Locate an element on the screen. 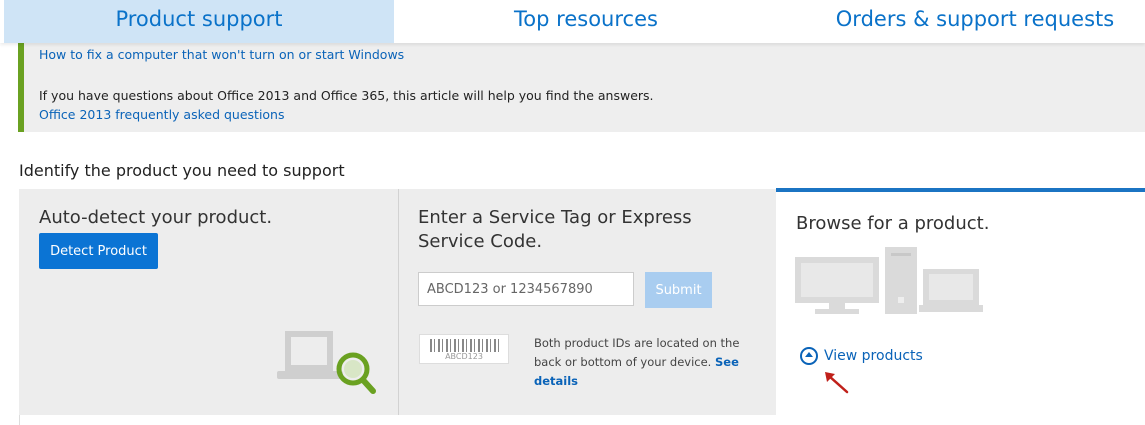 The height and width of the screenshot is (425, 1145). laptop-magnifier-icon is located at coordinates (326, 362).